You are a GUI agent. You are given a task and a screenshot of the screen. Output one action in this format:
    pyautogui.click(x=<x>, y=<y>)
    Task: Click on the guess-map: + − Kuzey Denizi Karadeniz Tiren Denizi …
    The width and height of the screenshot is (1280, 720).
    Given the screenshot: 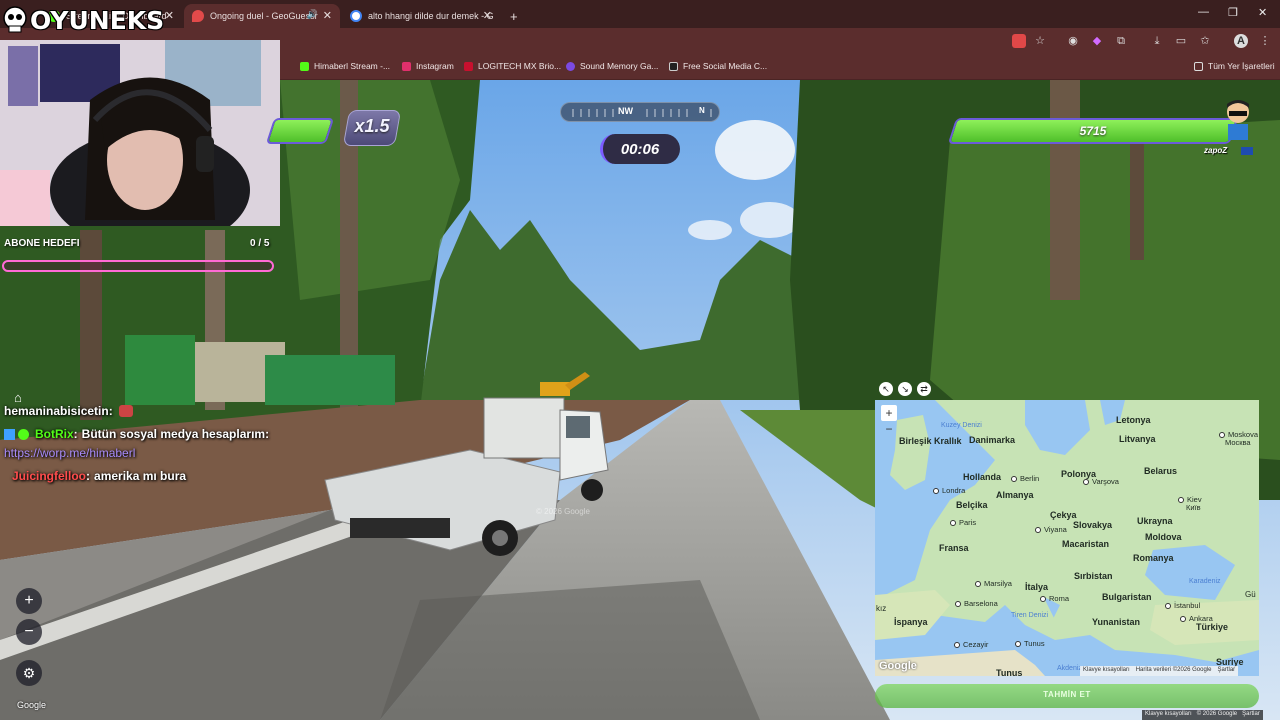 What is the action you would take?
    pyautogui.click(x=1067, y=538)
    